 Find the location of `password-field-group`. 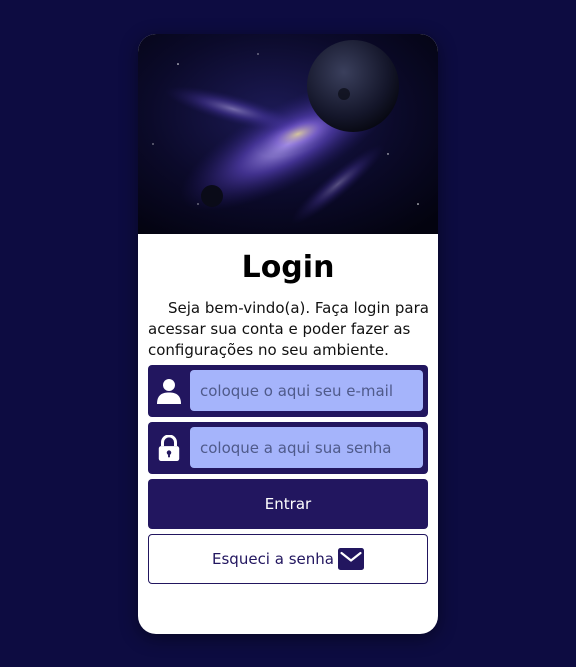

password-field-group is located at coordinates (288, 448).